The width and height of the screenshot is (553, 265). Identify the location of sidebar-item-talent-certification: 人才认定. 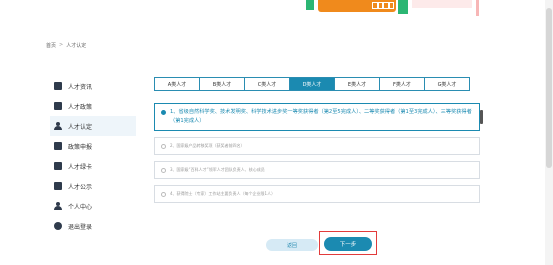
(93, 126).